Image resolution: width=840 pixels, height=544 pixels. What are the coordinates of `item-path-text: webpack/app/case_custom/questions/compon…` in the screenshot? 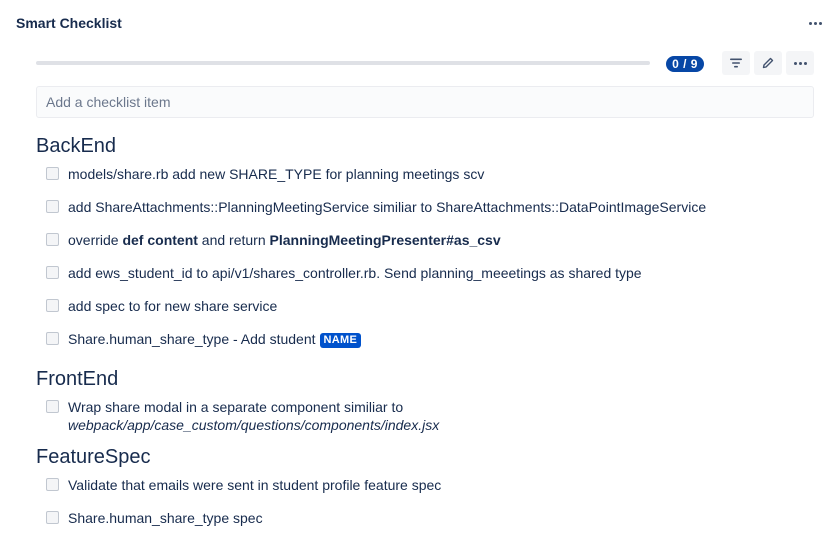 It's located at (254, 425).